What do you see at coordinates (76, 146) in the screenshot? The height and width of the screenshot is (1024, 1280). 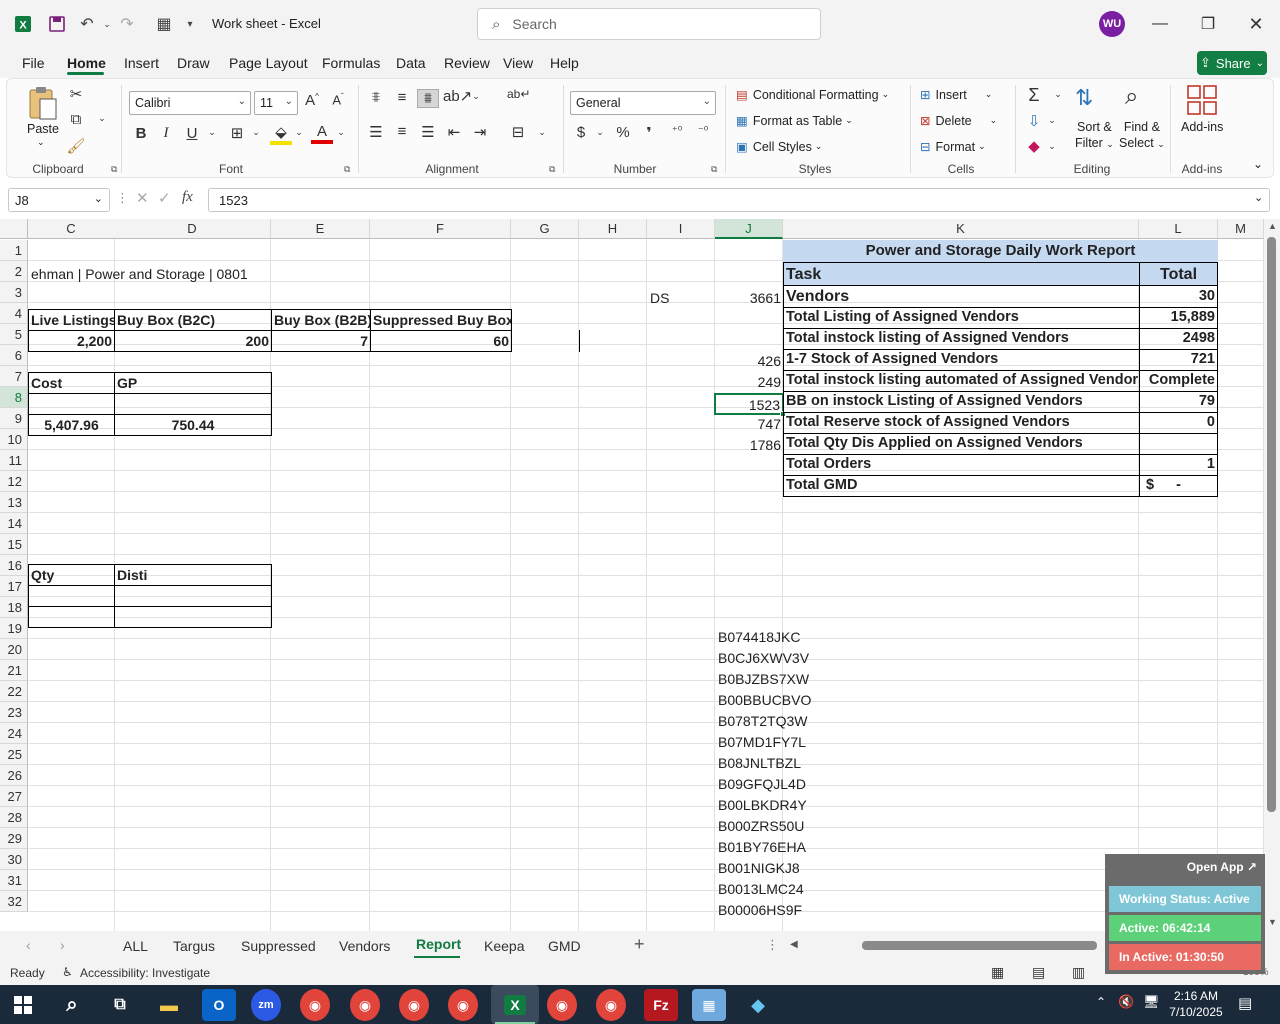 I see `format-painter-icon: 🖌` at bounding box center [76, 146].